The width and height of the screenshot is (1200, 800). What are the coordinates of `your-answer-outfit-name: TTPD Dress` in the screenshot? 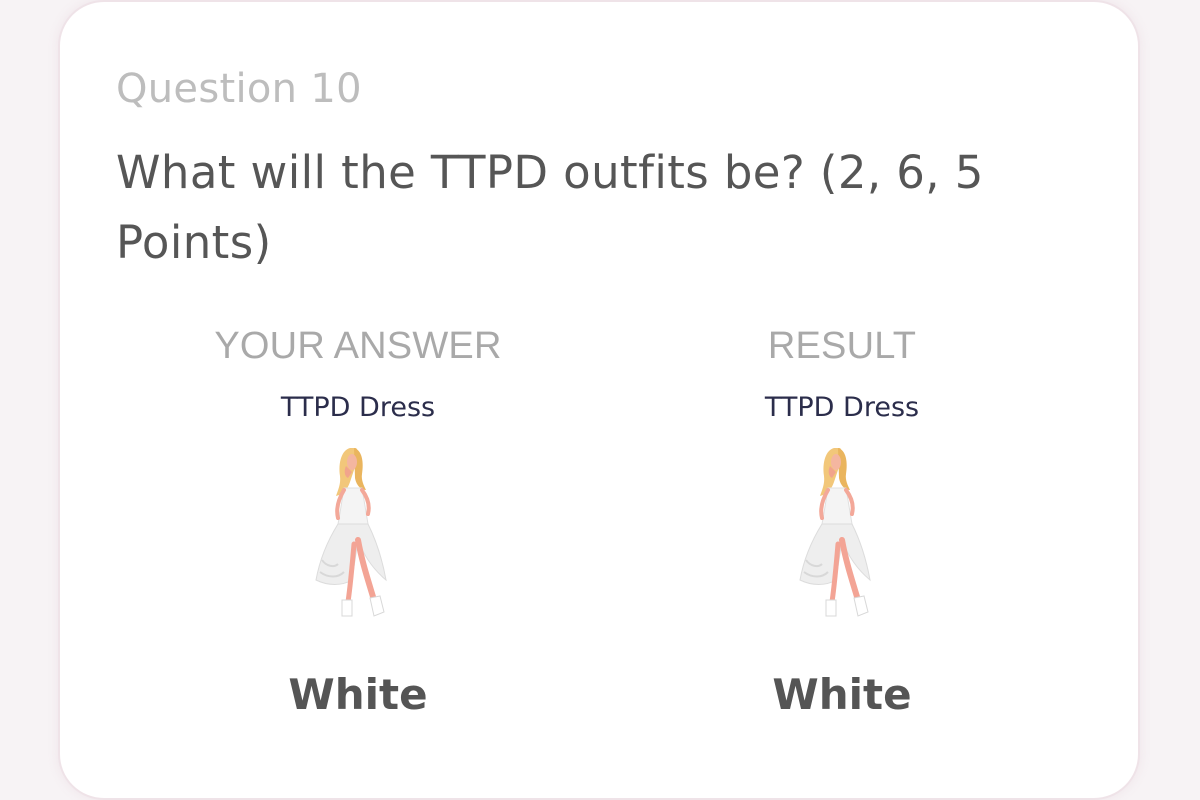 It's located at (358, 407).